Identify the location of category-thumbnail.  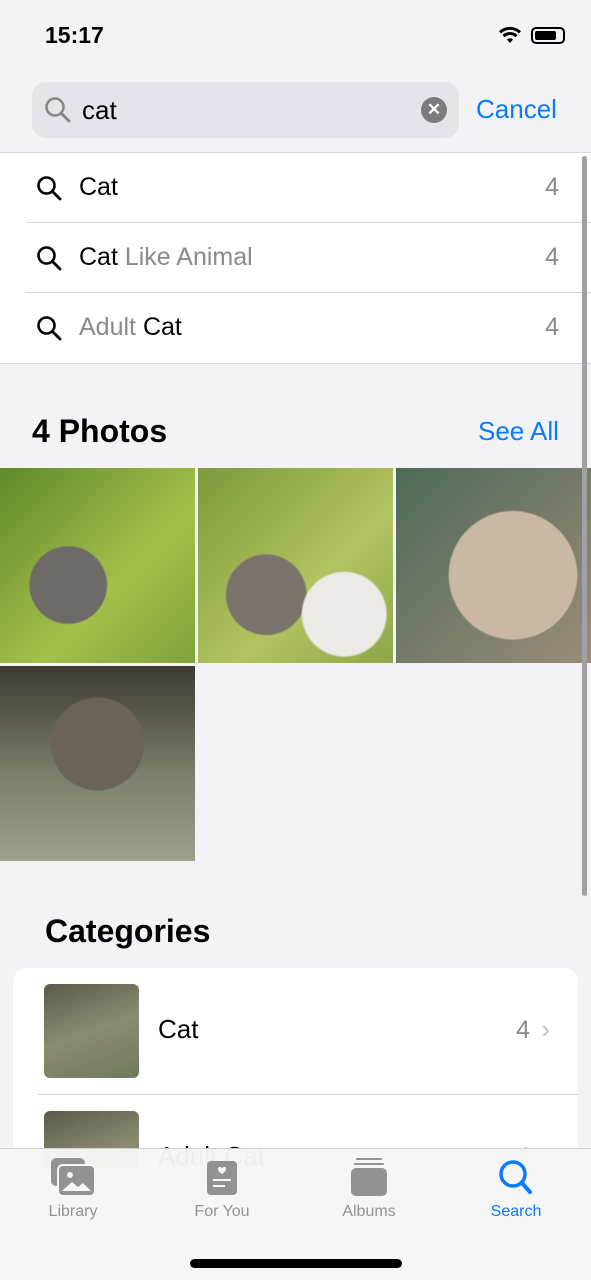
(91, 1031).